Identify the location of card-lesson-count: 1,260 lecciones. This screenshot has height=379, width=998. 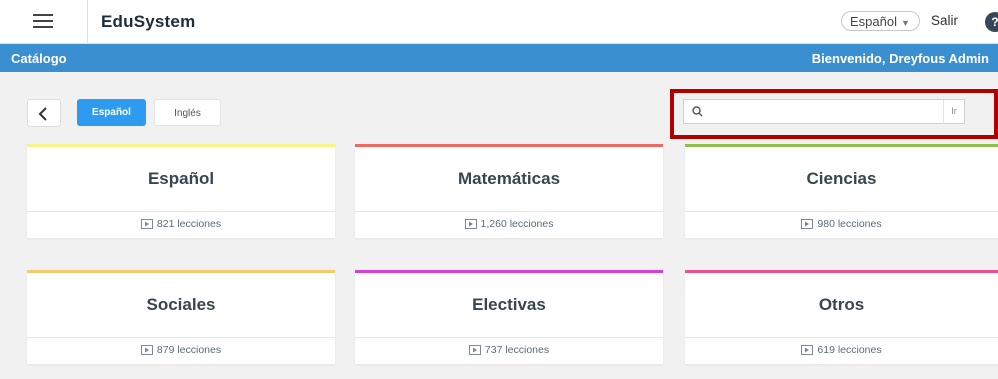
(509, 225).